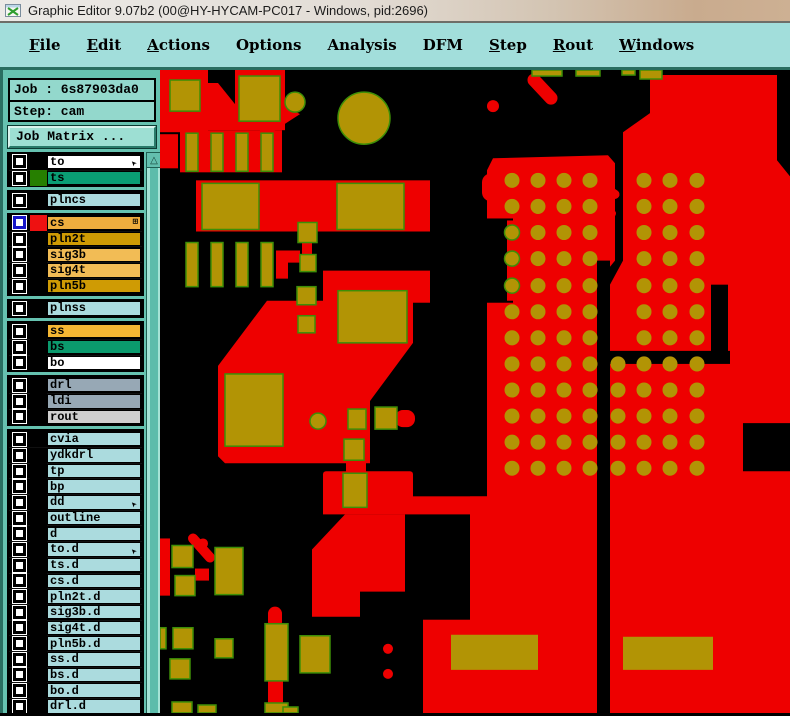 Image resolution: width=790 pixels, height=716 pixels. I want to click on layer-name-ss.d: ss.d, so click(94, 659).